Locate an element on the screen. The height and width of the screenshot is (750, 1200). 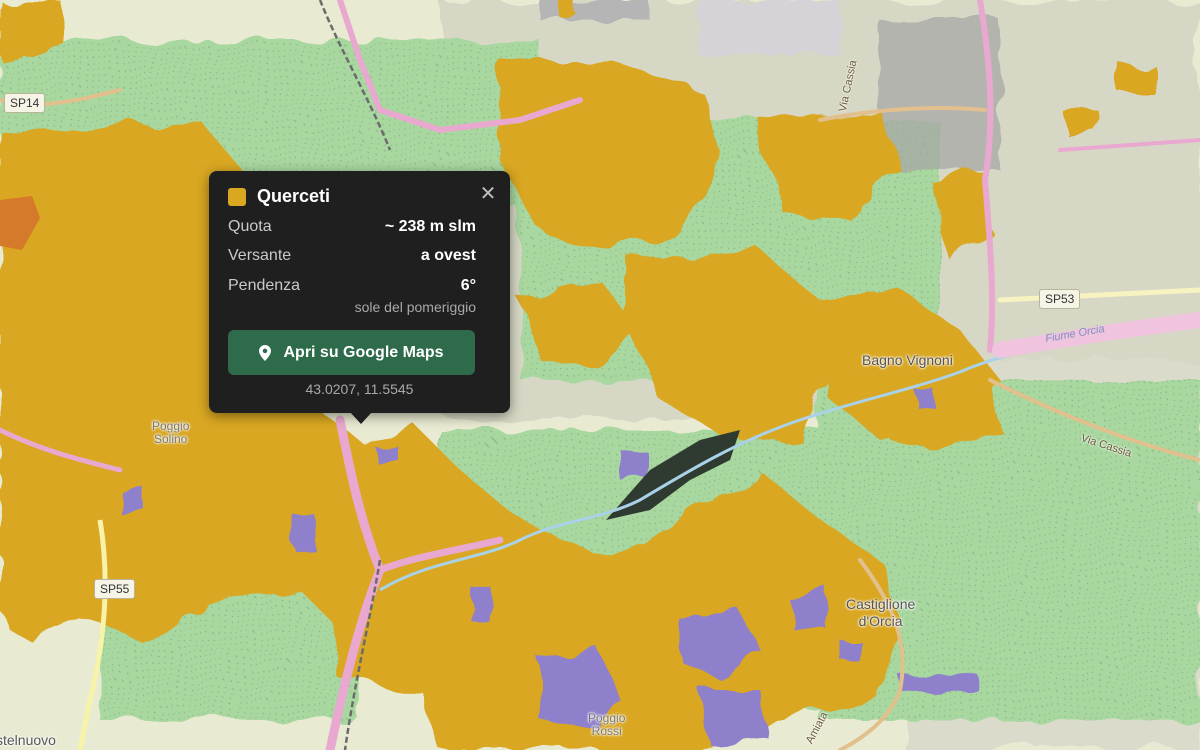
popup-row-pendenza: Pendenza 6° is located at coordinates (352, 286).